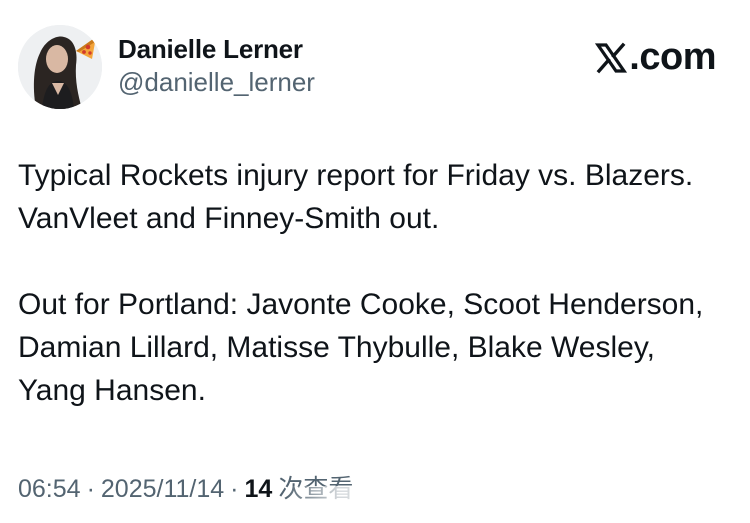 This screenshot has width=750, height=523. What do you see at coordinates (162, 489) in the screenshot?
I see `tweet-date: 2025/11/14` at bounding box center [162, 489].